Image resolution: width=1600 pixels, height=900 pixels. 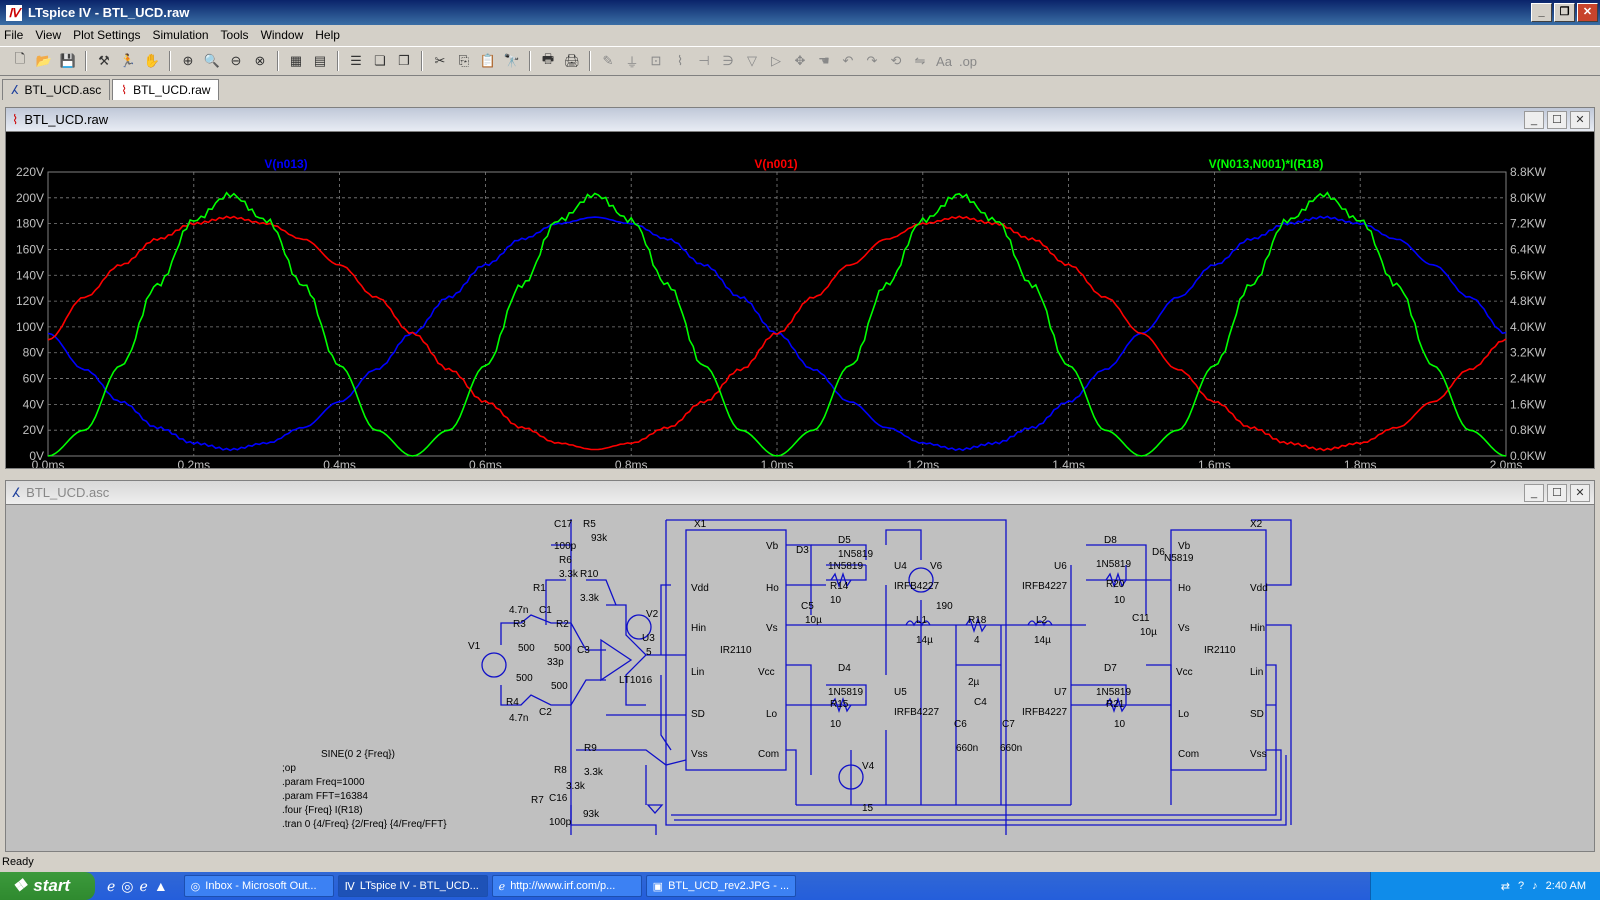 What do you see at coordinates (166, 89) in the screenshot?
I see `tab-waveform: ⌇ BTL_UCD.raw` at bounding box center [166, 89].